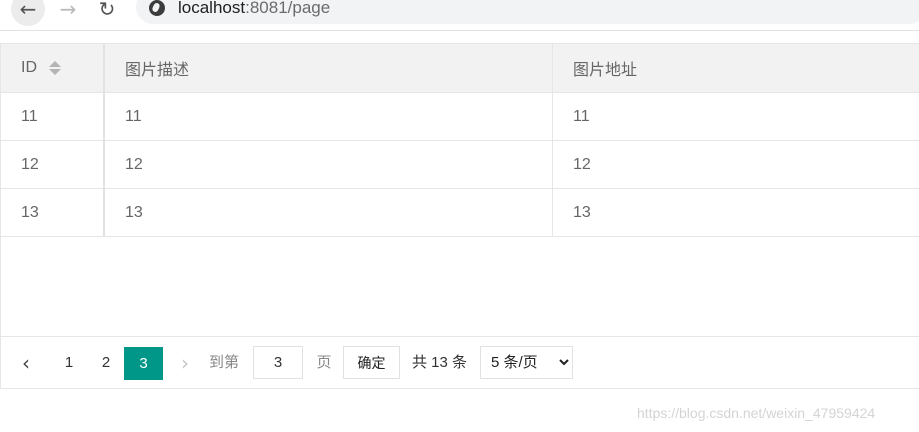  I want to click on cell-id: 11, so click(53, 116).